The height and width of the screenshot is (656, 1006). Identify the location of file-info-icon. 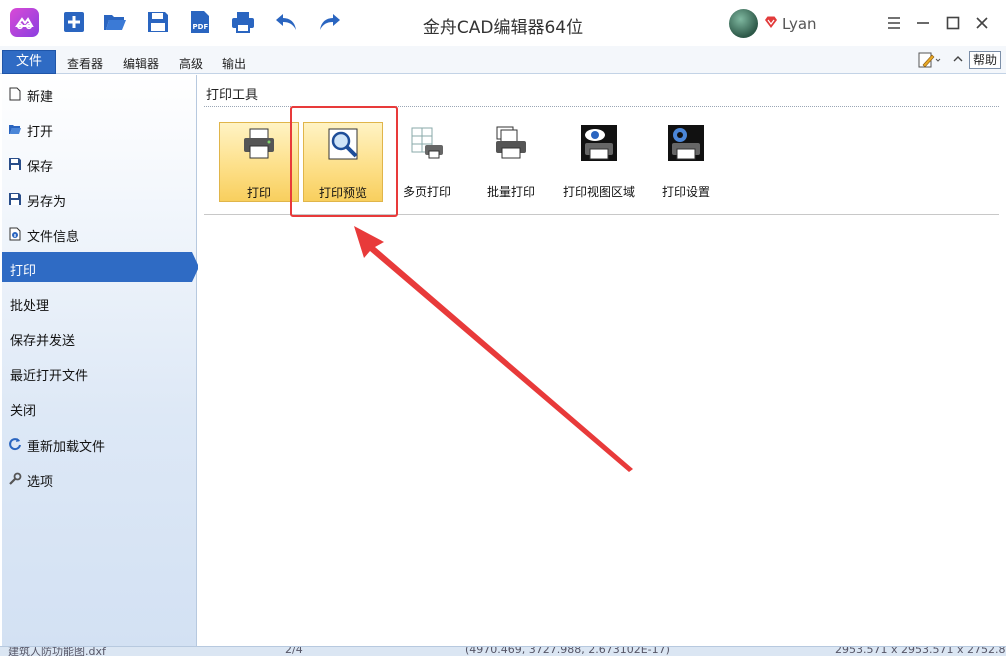
(15, 234).